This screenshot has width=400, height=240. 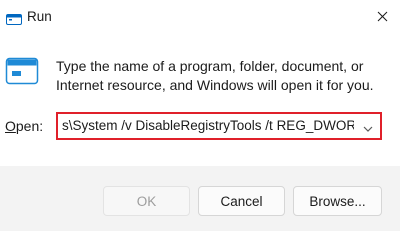 What do you see at coordinates (39, 16) in the screenshot?
I see `window-title: Run` at bounding box center [39, 16].